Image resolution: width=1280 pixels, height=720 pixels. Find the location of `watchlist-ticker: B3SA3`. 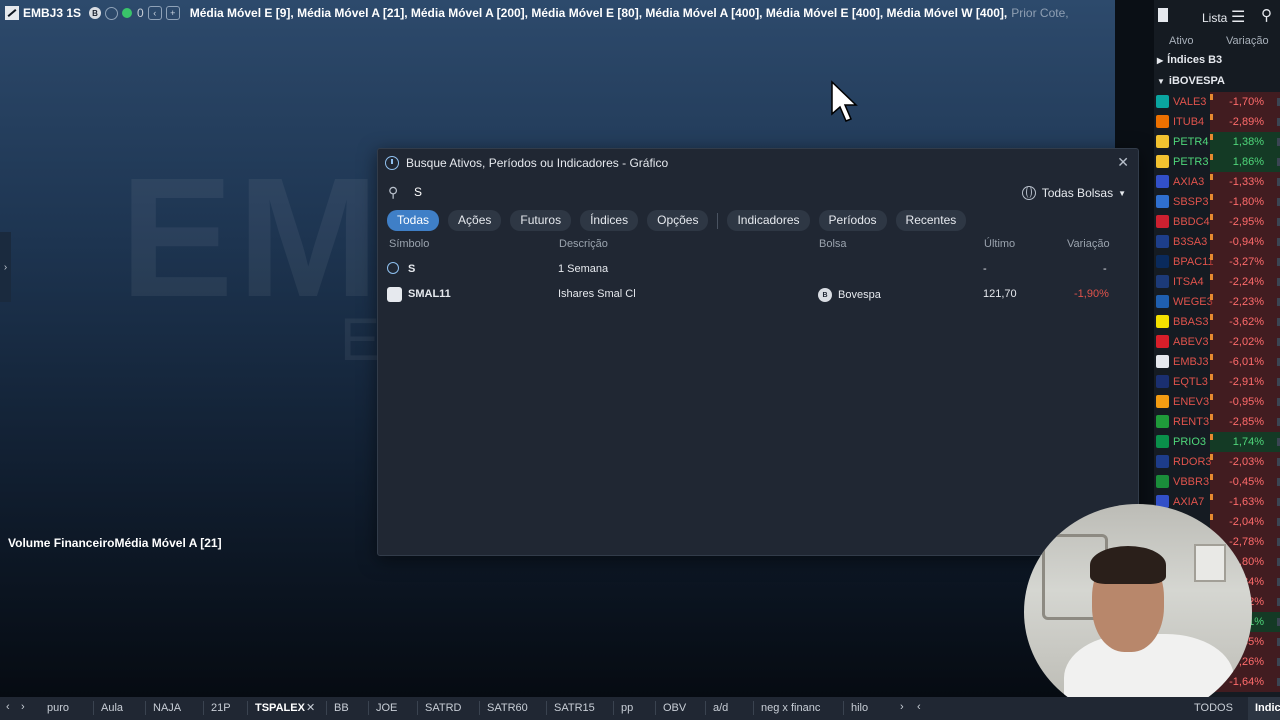

watchlist-ticker: B3SA3 is located at coordinates (1190, 242).